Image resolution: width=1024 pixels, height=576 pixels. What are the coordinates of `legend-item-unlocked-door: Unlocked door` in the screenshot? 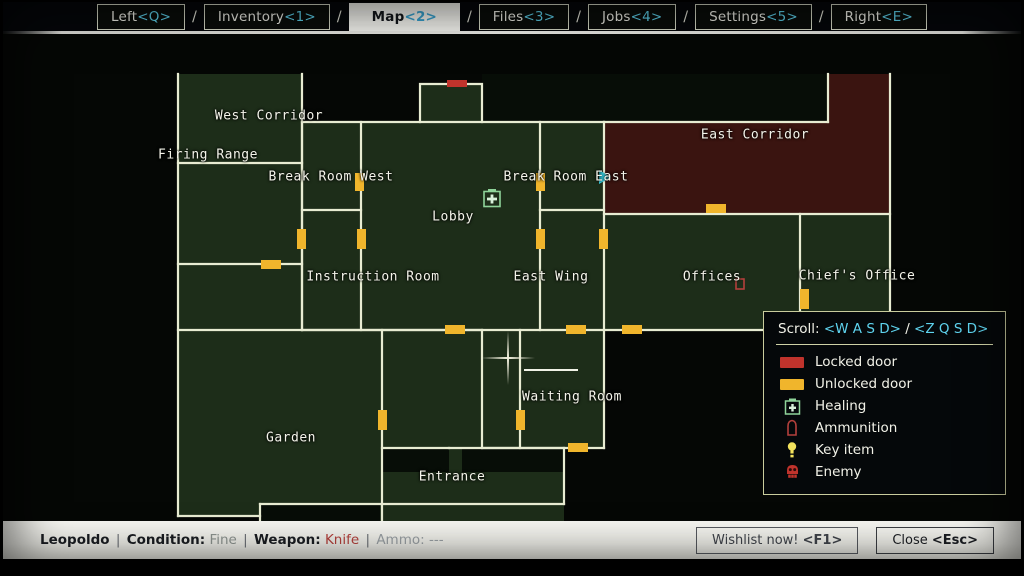 It's located at (884, 384).